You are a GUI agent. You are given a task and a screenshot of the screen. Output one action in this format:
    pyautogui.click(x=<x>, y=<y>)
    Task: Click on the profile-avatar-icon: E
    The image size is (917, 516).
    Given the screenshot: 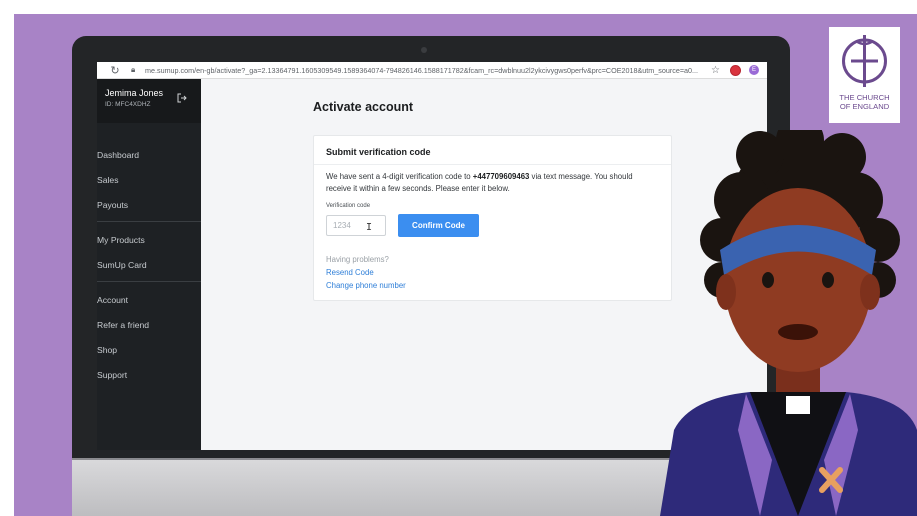 What is the action you would take?
    pyautogui.click(x=753, y=70)
    